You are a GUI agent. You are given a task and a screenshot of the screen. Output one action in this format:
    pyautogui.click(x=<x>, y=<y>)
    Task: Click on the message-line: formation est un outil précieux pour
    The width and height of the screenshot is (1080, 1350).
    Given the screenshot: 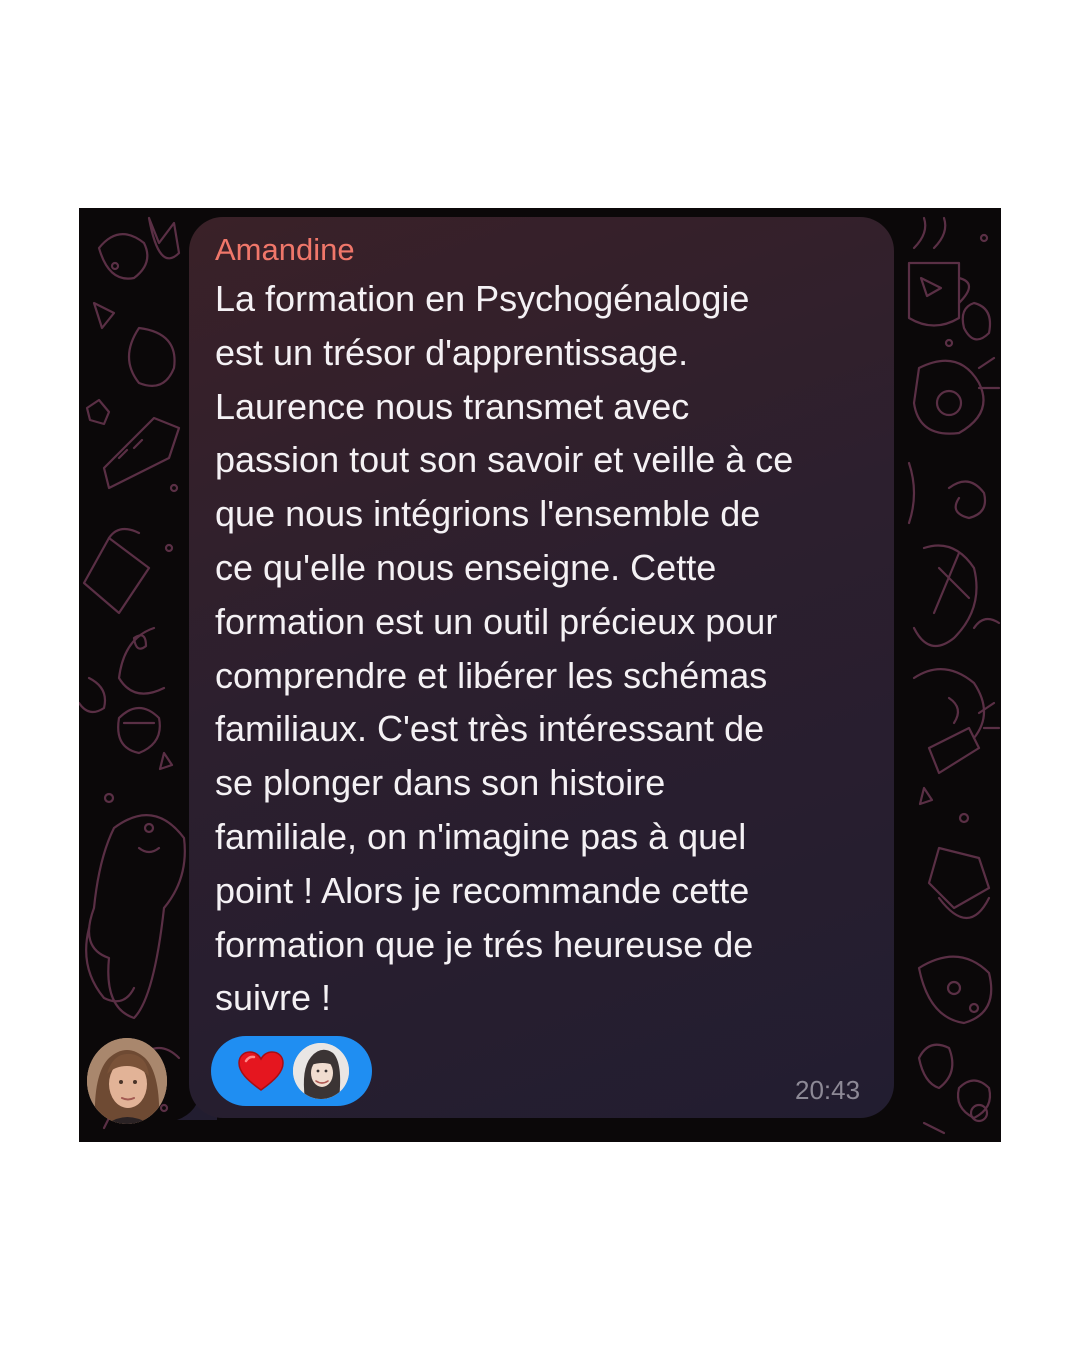 What is the action you would take?
    pyautogui.click(x=496, y=621)
    